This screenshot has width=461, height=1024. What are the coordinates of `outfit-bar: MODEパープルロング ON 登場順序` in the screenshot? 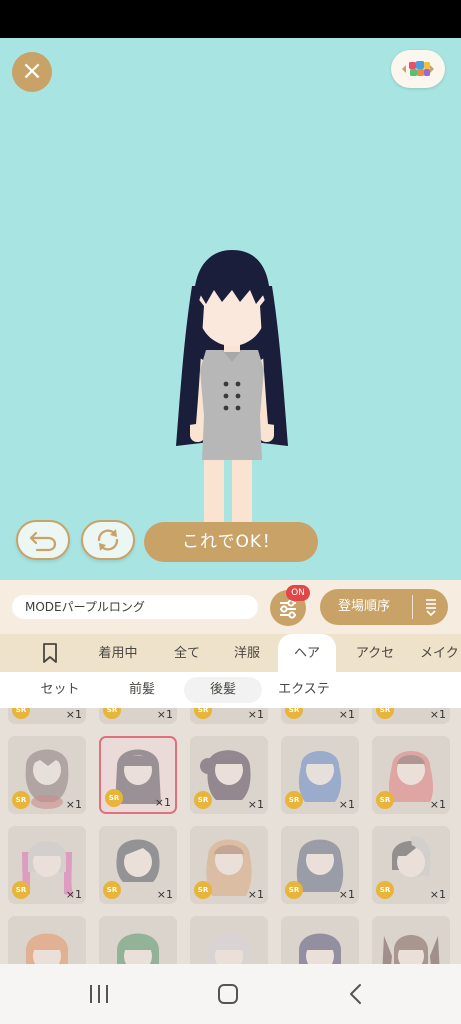 It's located at (230, 607).